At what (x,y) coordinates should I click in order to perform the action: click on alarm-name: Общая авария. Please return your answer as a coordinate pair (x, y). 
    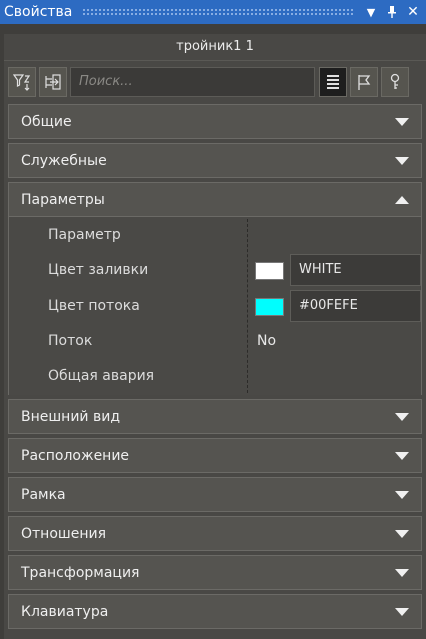
    Looking at the image, I should click on (101, 376).